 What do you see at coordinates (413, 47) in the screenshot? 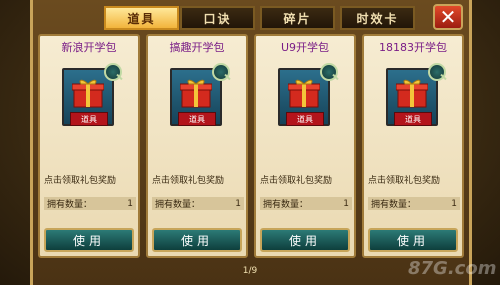
I see `item-title: 18183开学包` at bounding box center [413, 47].